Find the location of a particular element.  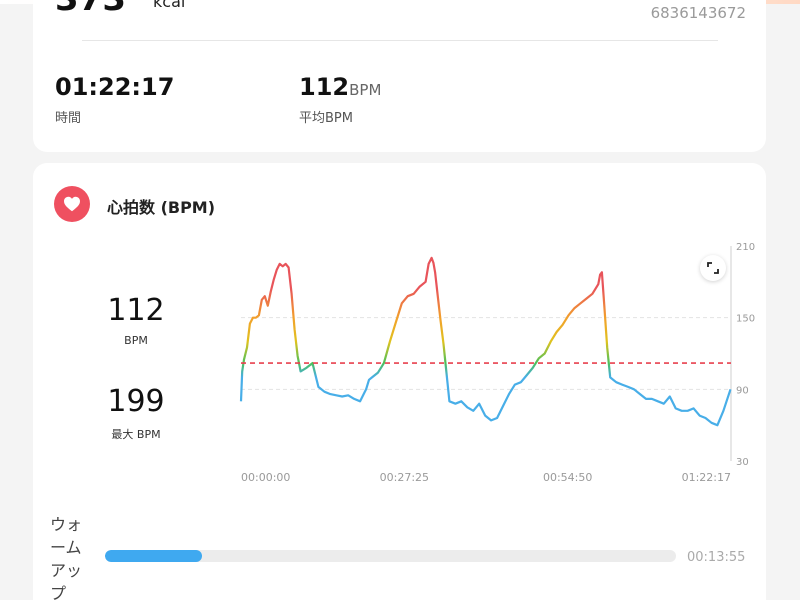

warmup-zone-fill is located at coordinates (154, 556).